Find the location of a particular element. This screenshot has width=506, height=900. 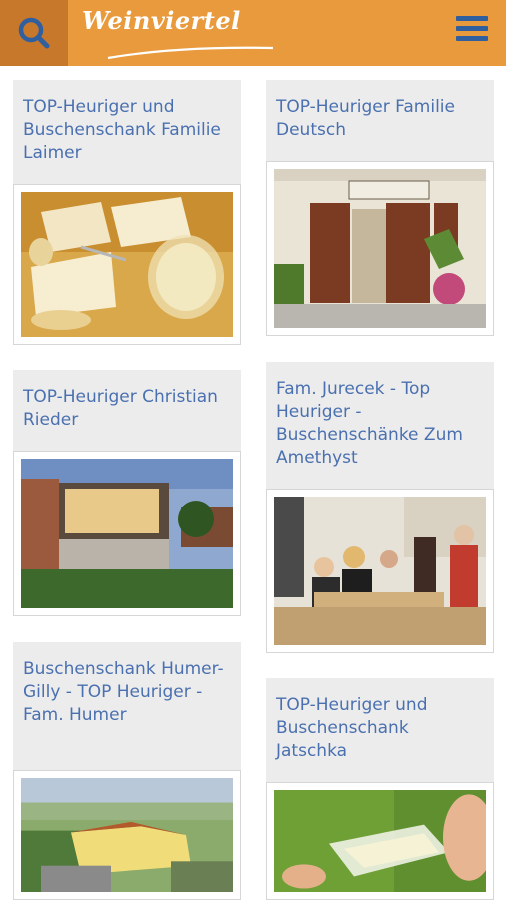

app-header: Weinviertel is located at coordinates (253, 33).